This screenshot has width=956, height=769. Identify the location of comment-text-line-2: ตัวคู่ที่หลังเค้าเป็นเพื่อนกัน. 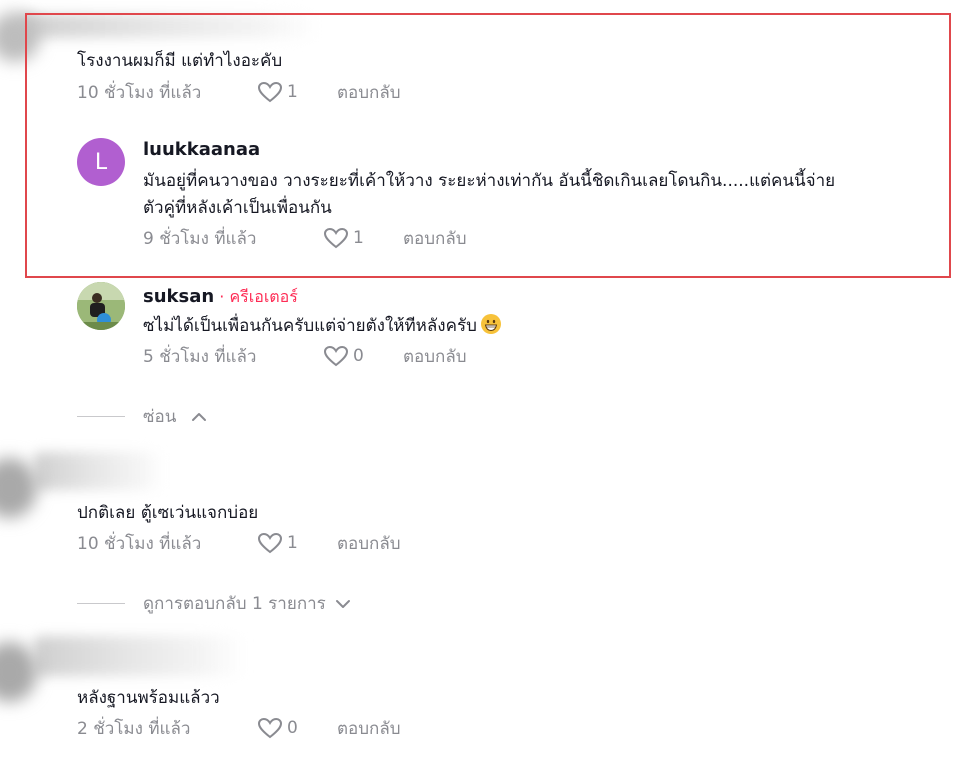
(237, 208).